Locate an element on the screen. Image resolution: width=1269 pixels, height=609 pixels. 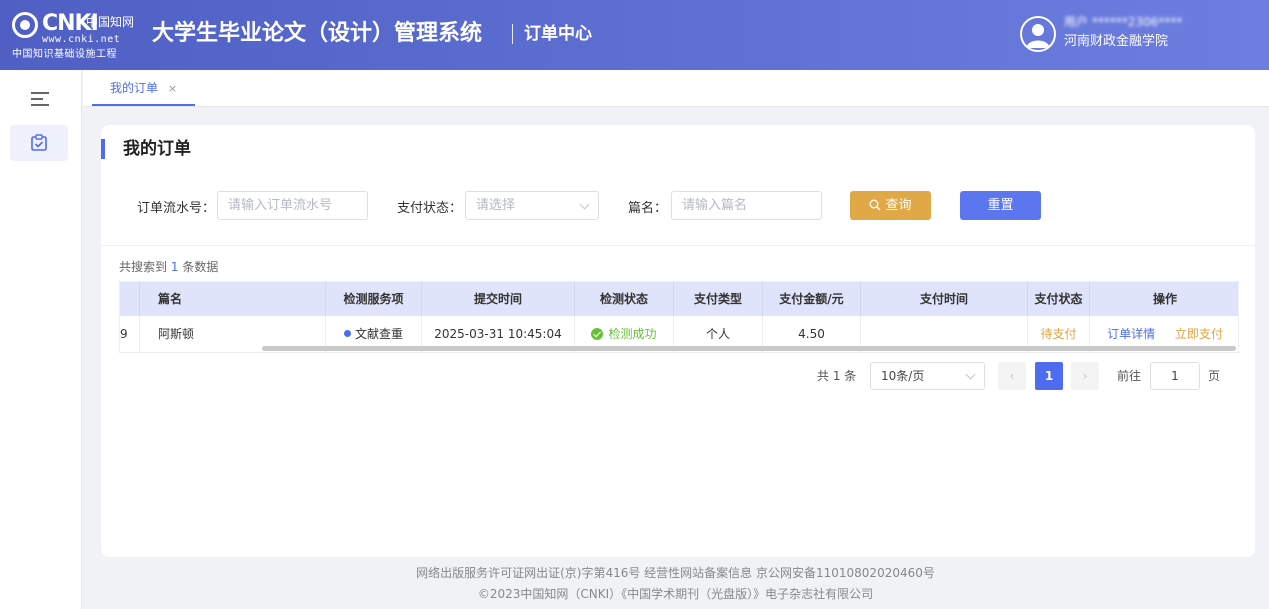
pay-status-placeholder: 请选择 is located at coordinates (496, 205).